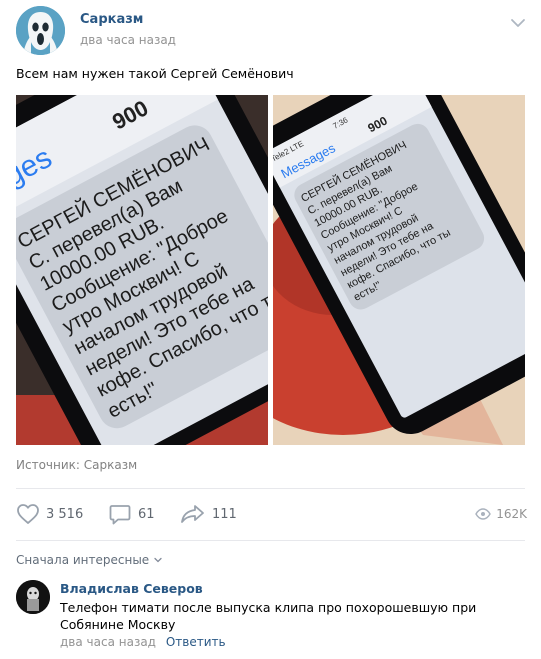 The width and height of the screenshot is (541, 659). I want to click on source-link: Сарказм, so click(110, 465).